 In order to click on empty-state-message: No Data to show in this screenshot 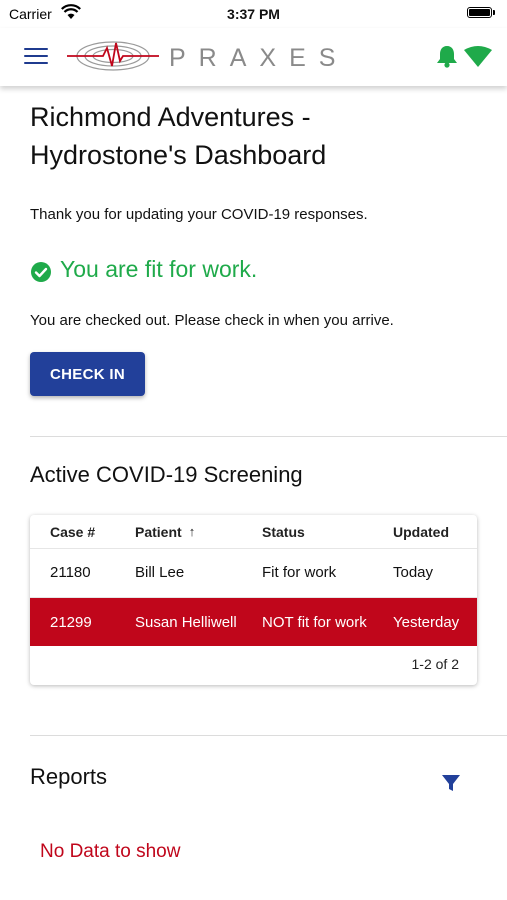, I will do `click(110, 851)`.